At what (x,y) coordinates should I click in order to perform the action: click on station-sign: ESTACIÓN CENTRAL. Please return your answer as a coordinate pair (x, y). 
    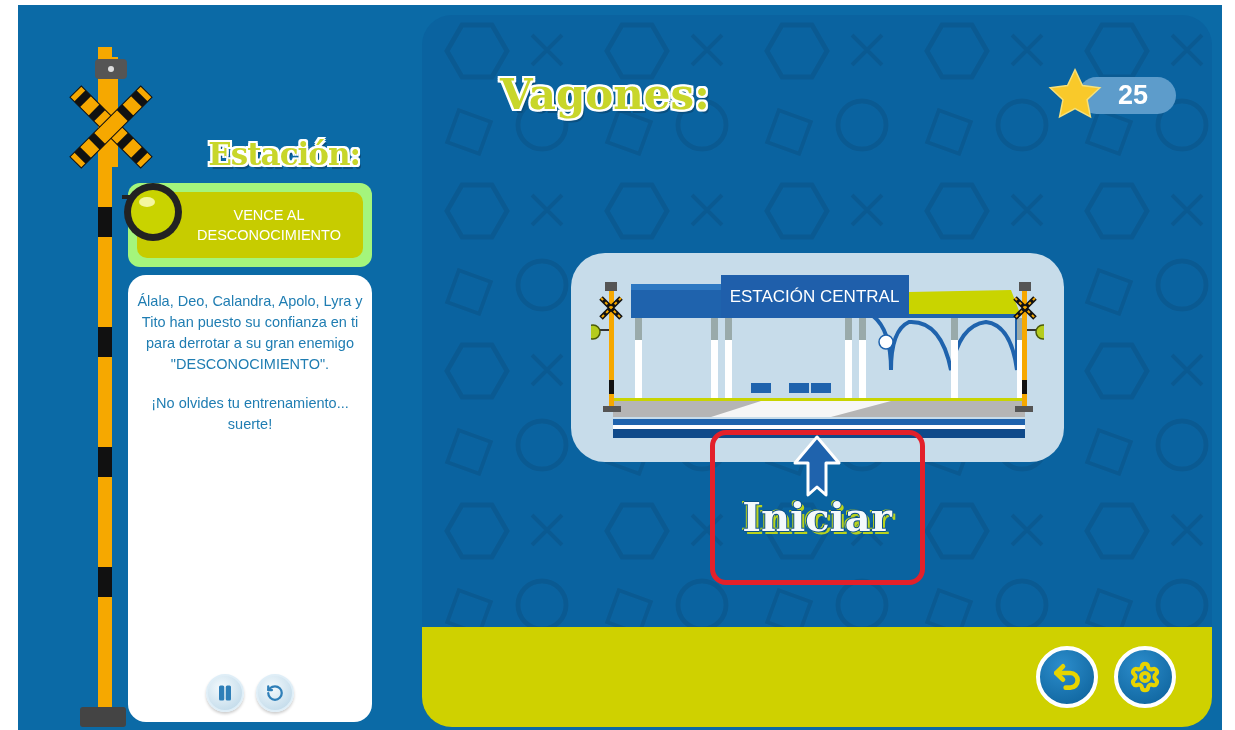
    Looking at the image, I should click on (814, 296).